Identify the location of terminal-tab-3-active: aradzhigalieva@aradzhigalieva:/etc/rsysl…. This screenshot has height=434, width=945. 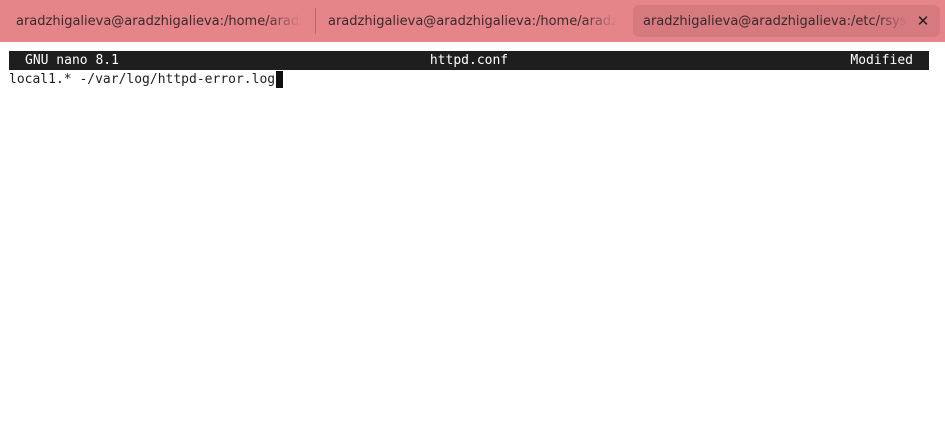
(786, 21).